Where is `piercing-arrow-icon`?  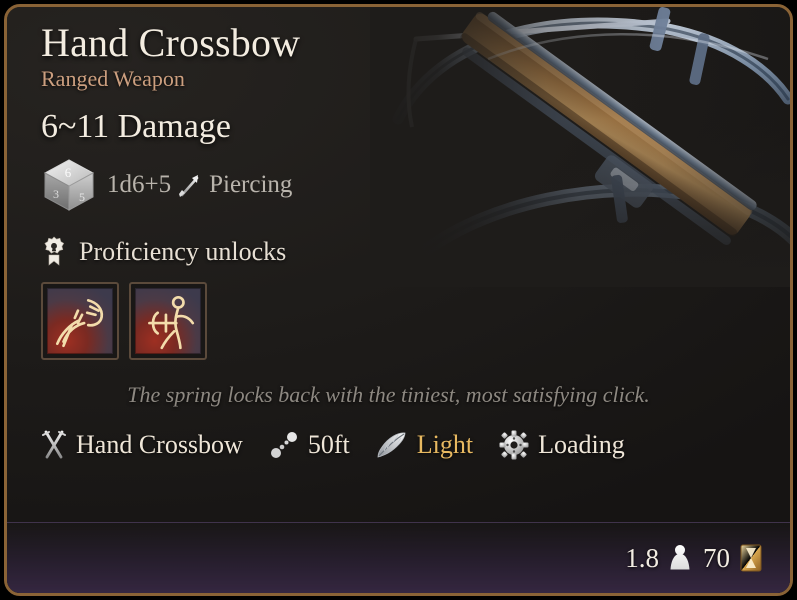
piercing-arrow-icon is located at coordinates (190, 185).